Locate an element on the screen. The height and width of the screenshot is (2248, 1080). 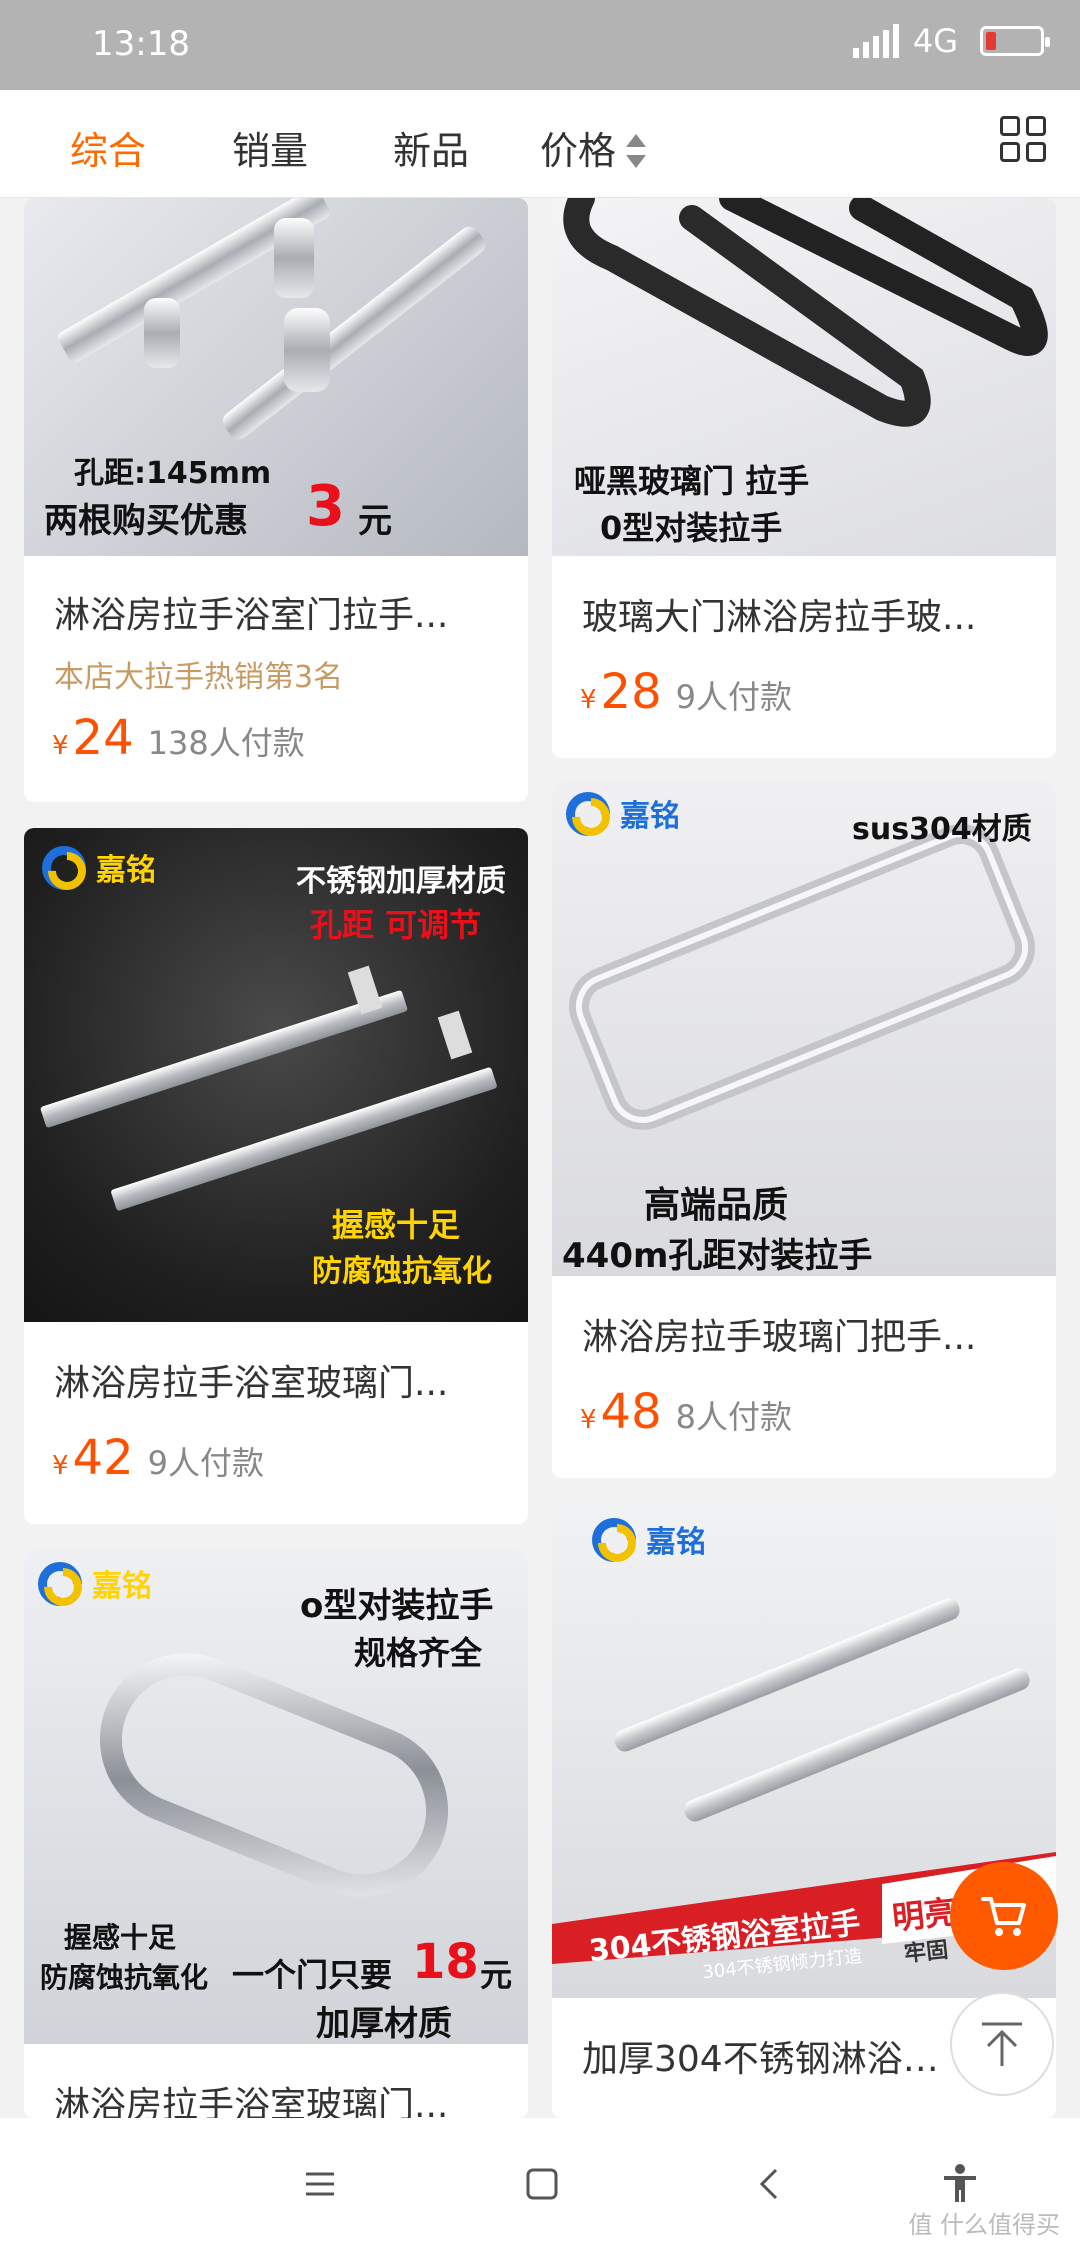
product-price: 42 is located at coordinates (103, 1458).